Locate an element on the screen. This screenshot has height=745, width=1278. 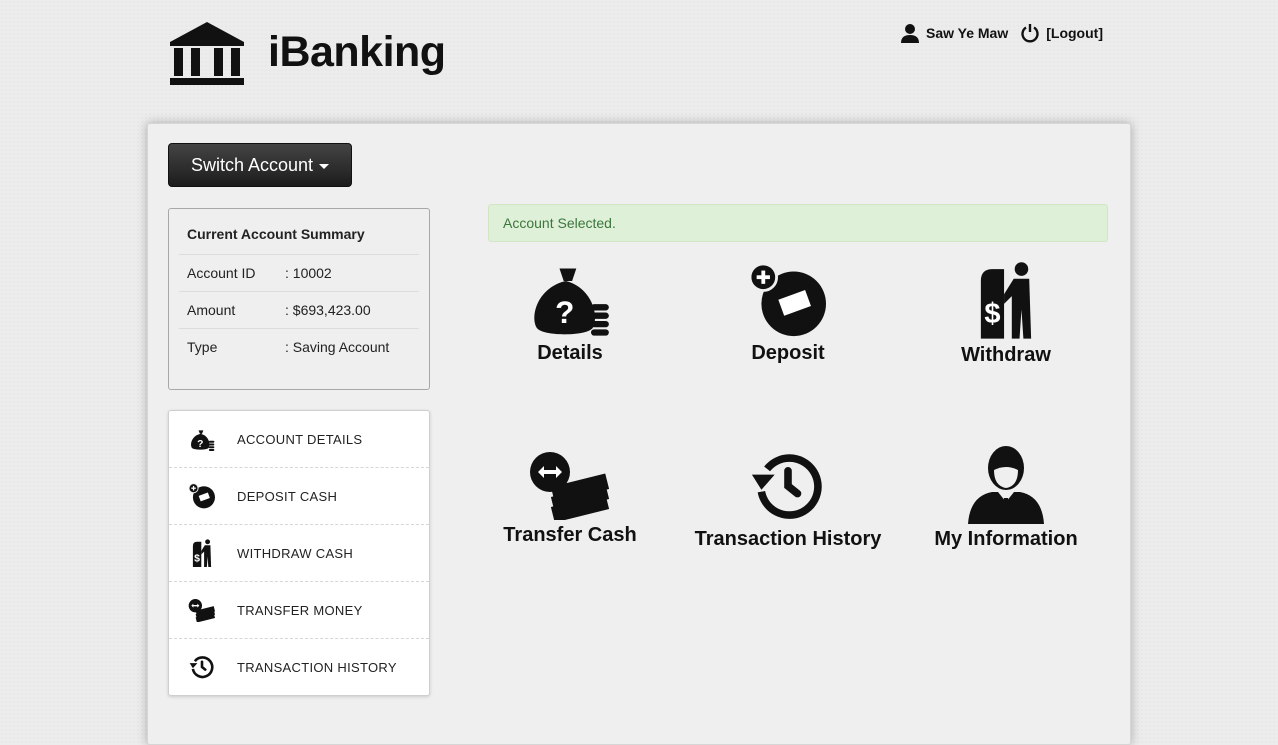
menu-item-label: WITHDRAW CASH is located at coordinates (295, 553).